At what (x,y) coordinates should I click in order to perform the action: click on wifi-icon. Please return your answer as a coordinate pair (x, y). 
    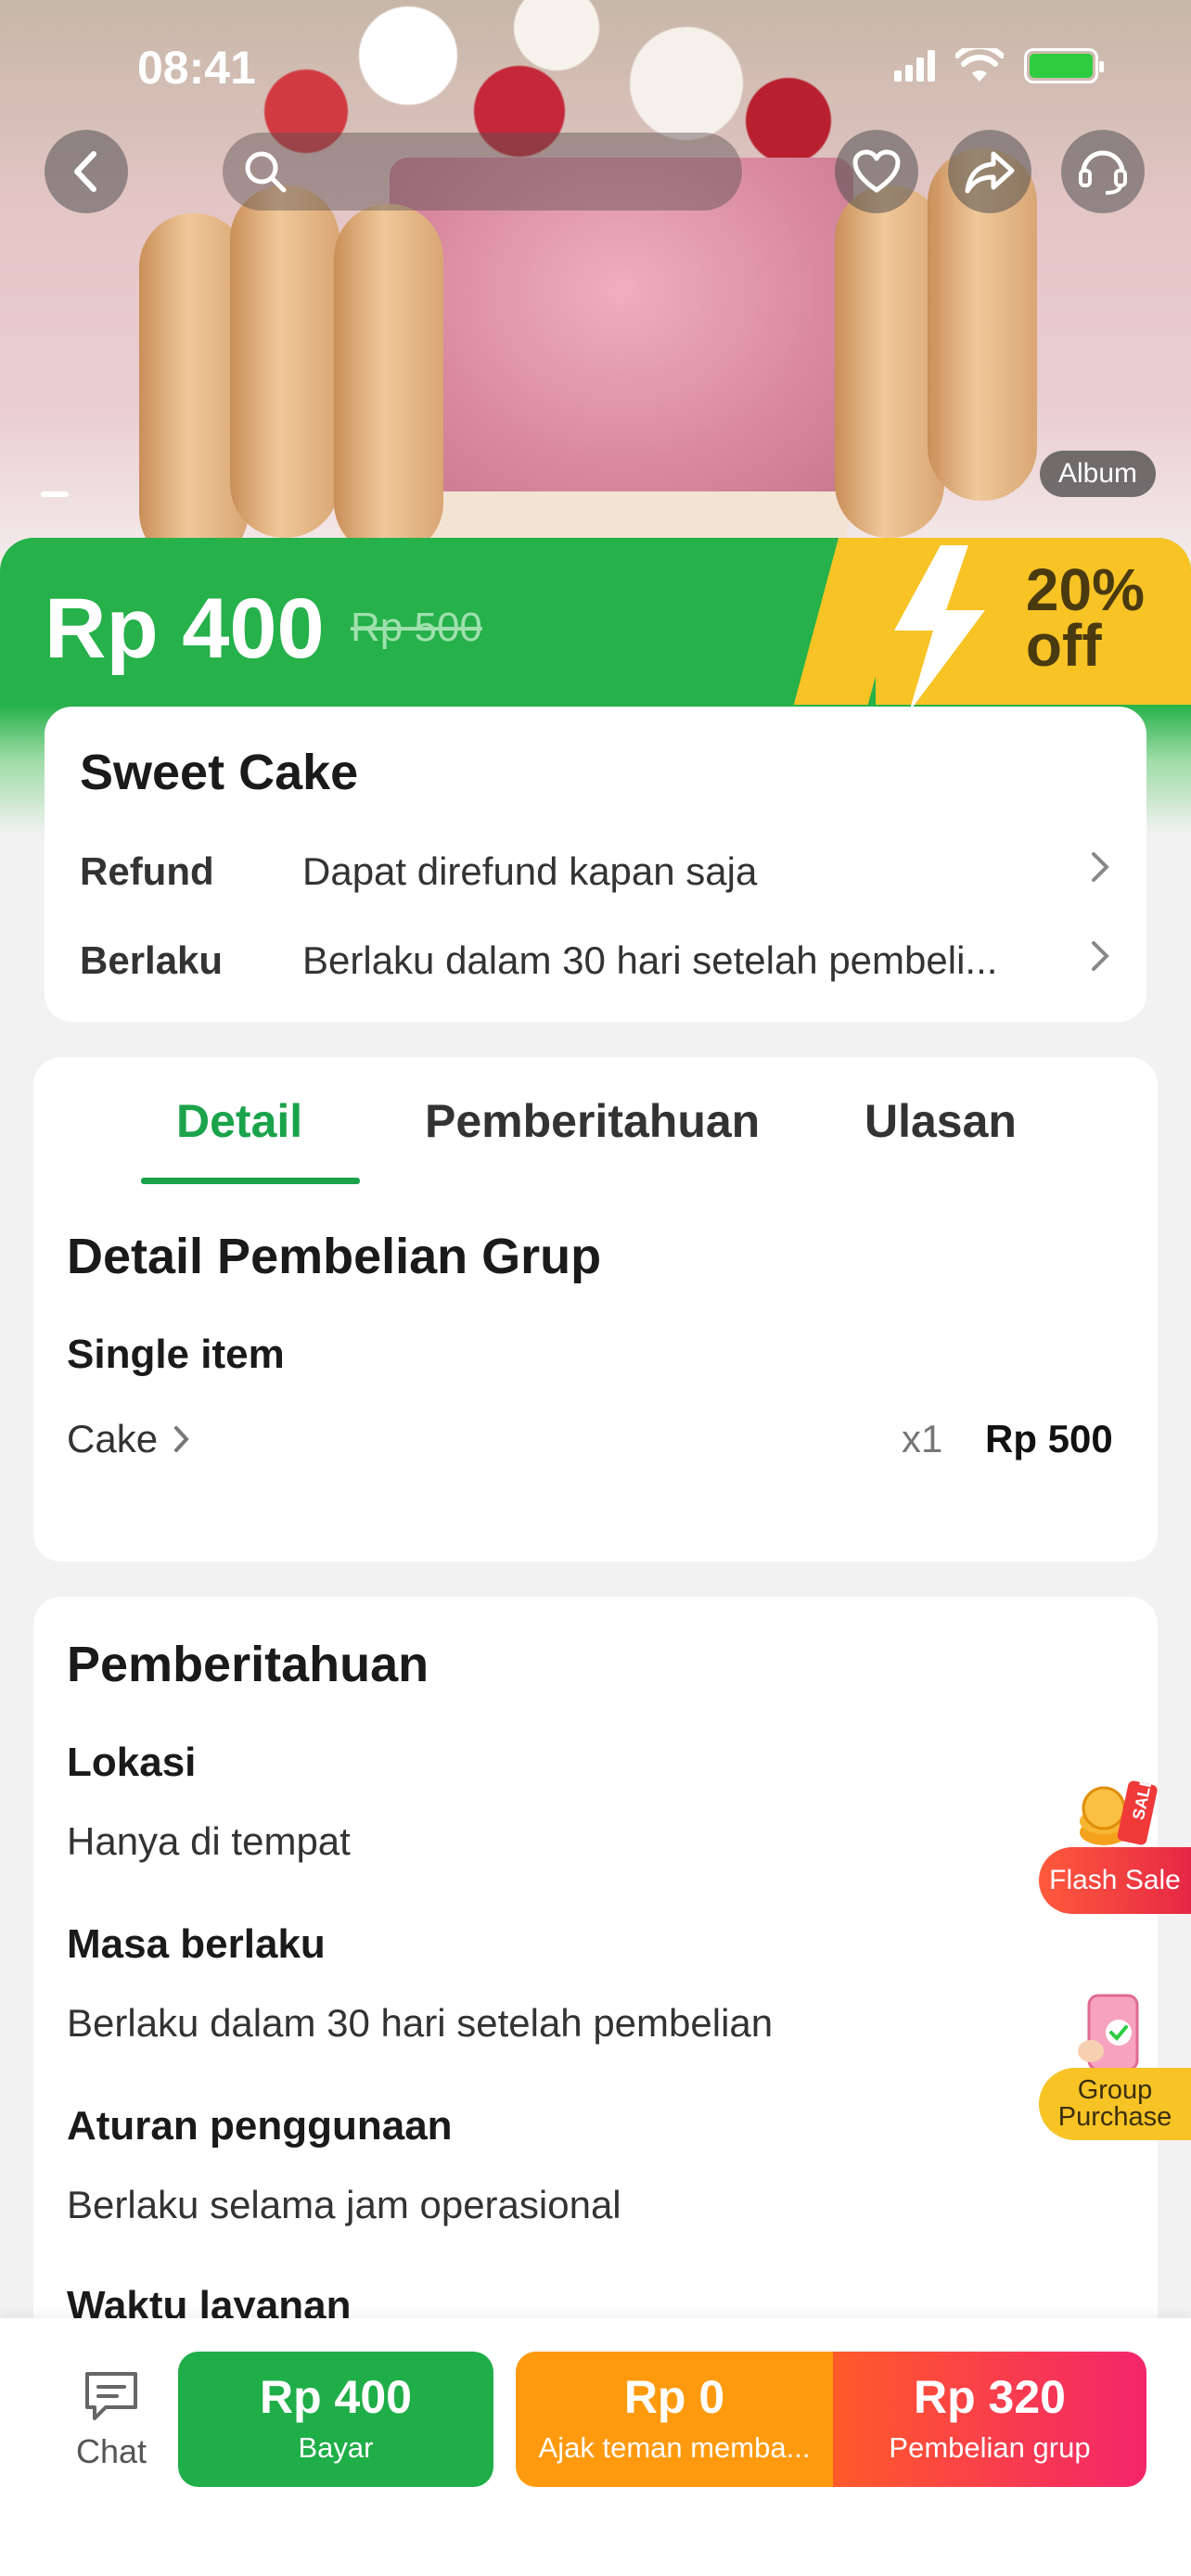
    Looking at the image, I should click on (980, 65).